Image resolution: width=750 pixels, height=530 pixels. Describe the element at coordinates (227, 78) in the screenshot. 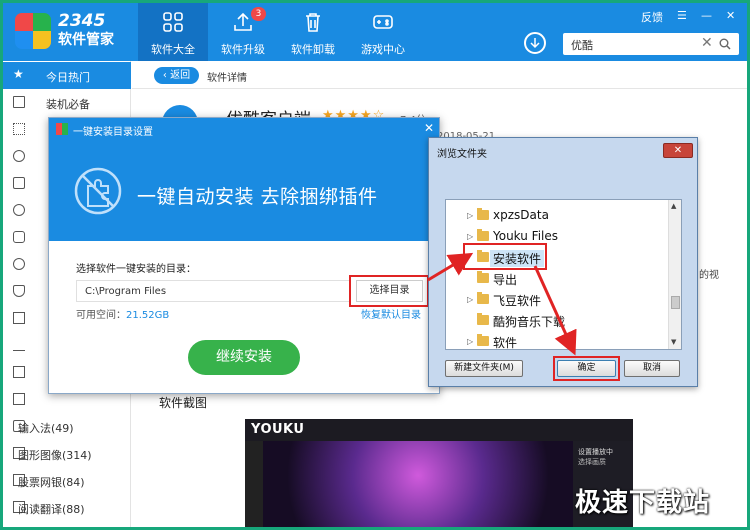

I see `breadcrumb: 软件详情` at that location.